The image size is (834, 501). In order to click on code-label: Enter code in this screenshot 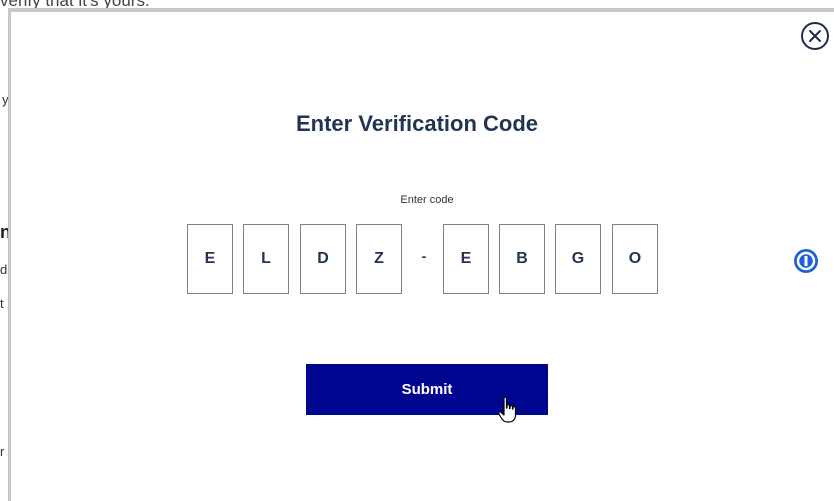, I will do `click(427, 200)`.